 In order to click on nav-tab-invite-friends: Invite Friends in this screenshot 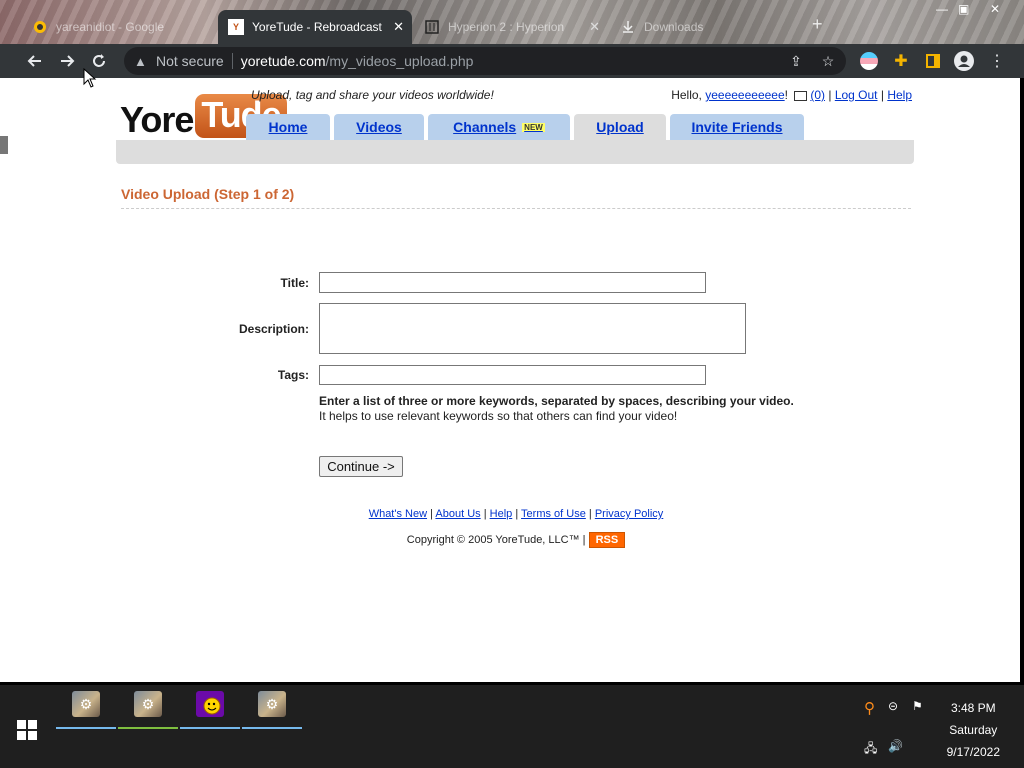, I will do `click(737, 127)`.